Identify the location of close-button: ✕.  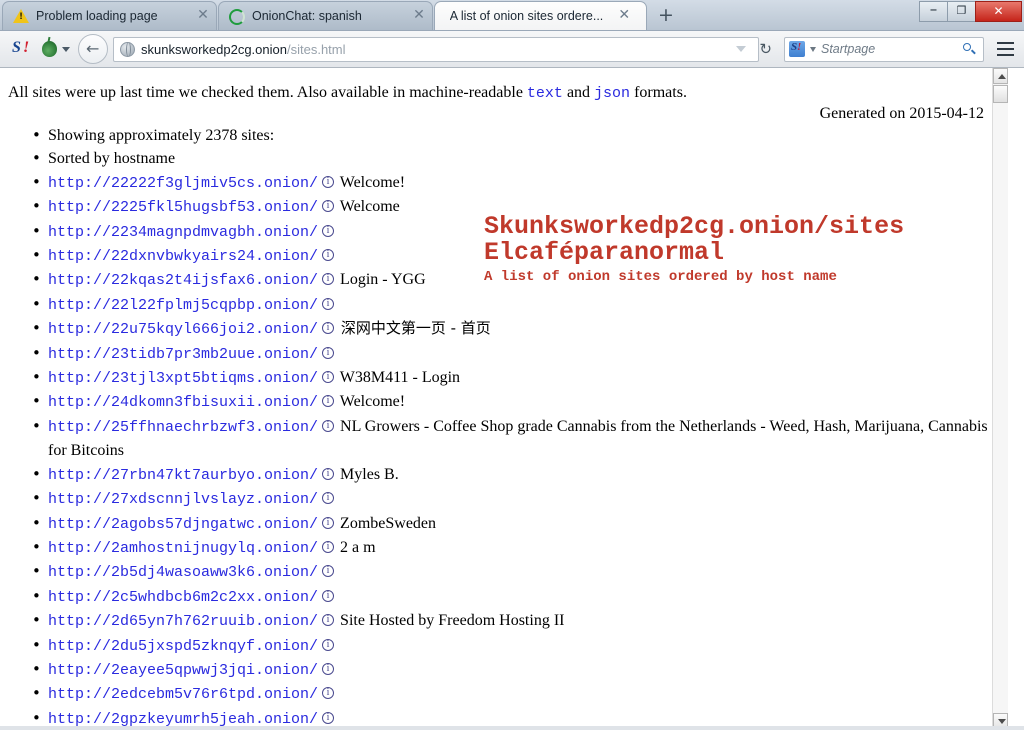
(998, 11).